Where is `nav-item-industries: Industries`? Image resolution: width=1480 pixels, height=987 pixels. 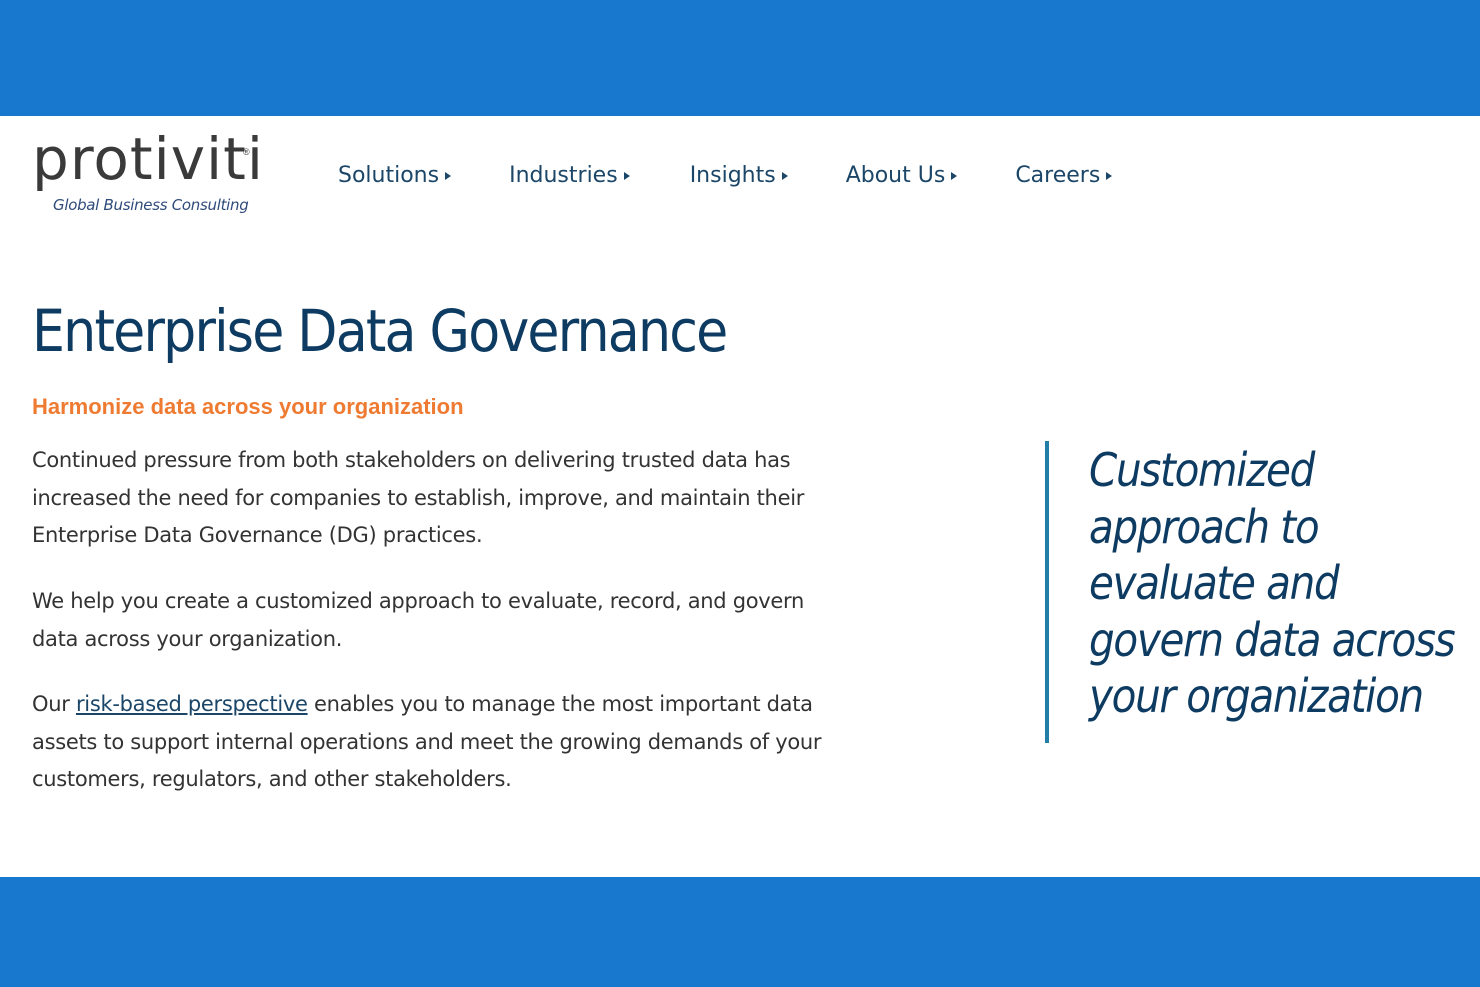
nav-item-industries: Industries is located at coordinates (569, 175).